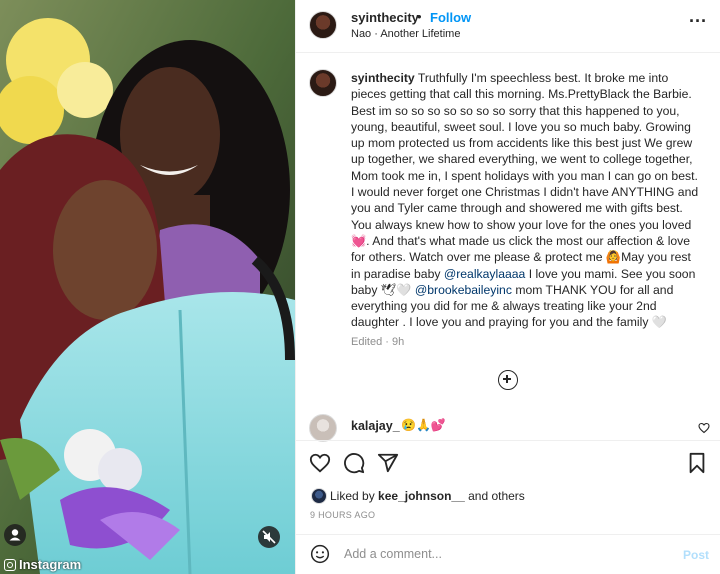  I want to click on header-username: syinthecity, so click(385, 17).